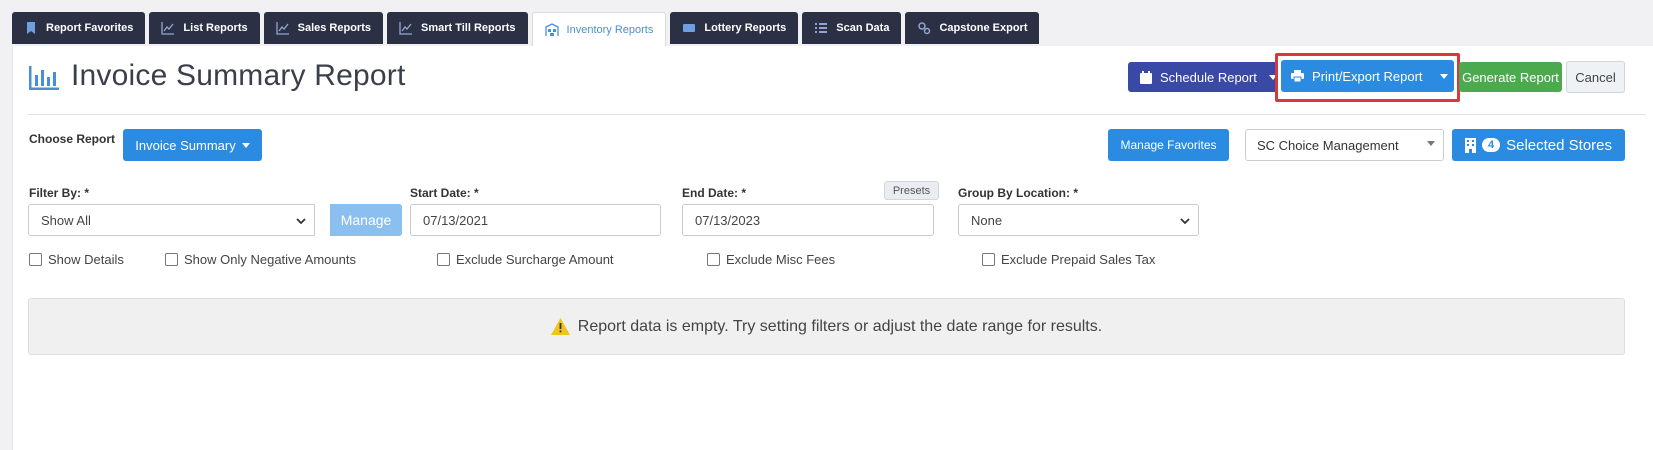  What do you see at coordinates (238, 75) in the screenshot?
I see `page-title: Invoice Summary Report` at bounding box center [238, 75].